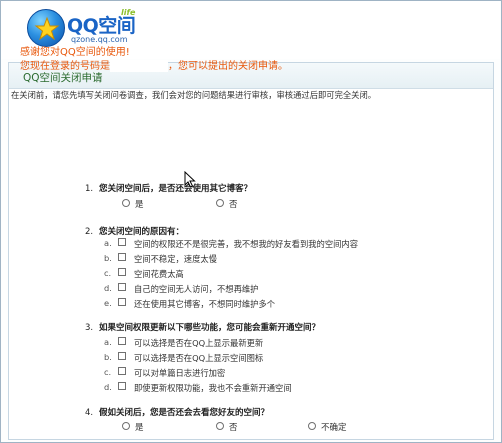 Image resolution: width=502 pixels, height=443 pixels. What do you see at coordinates (122, 272) in the screenshot?
I see `q2-checkbox-c` at bounding box center [122, 272].